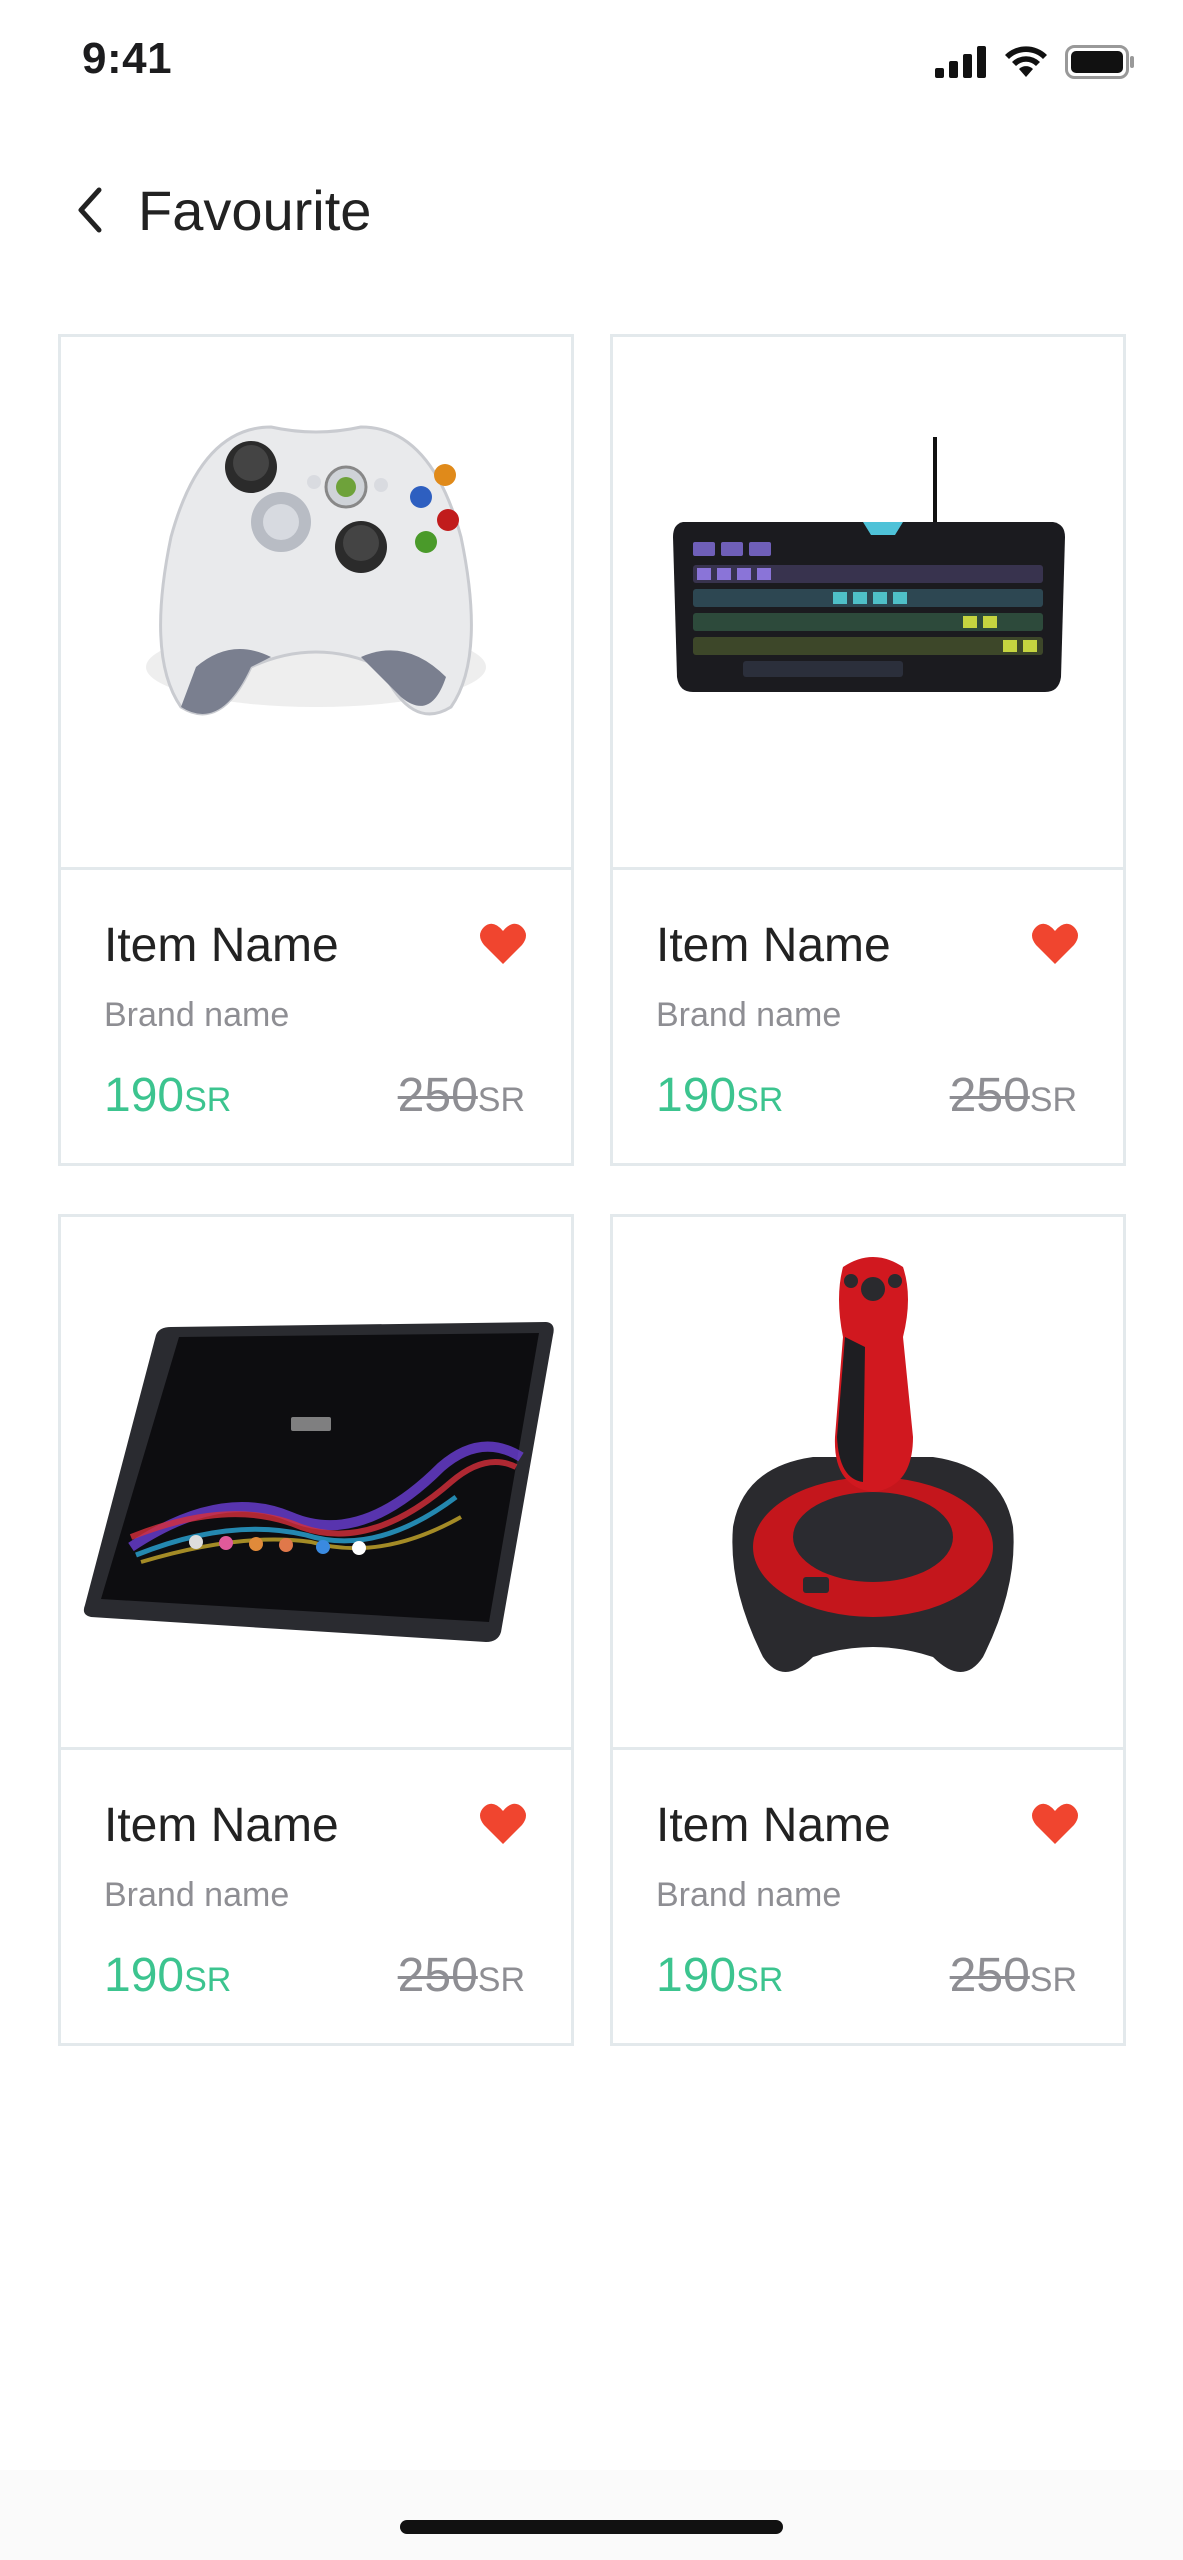 The height and width of the screenshot is (2560, 1183). What do you see at coordinates (591, 210) in the screenshot?
I see `header: Favourite` at bounding box center [591, 210].